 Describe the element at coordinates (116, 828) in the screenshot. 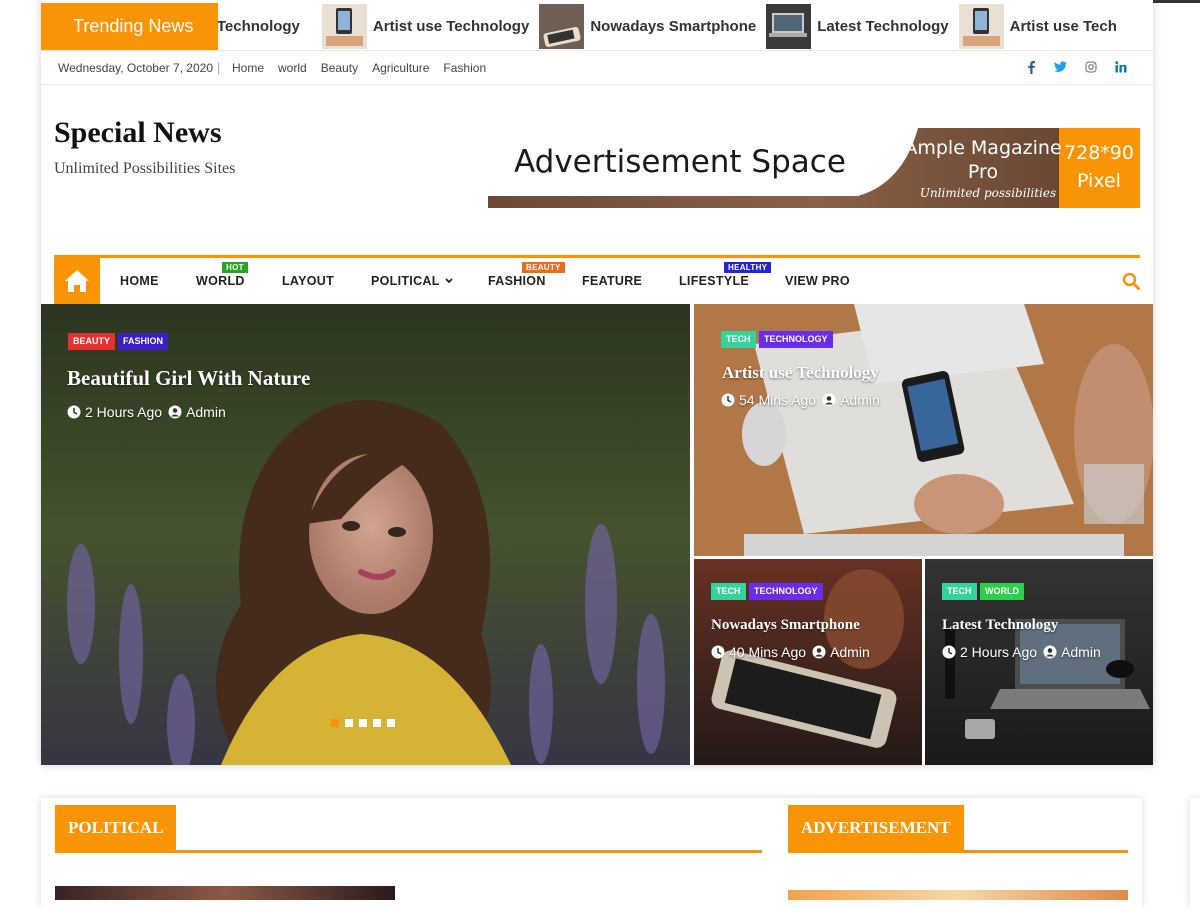

I see `section-title-political: POLITICAL` at that location.